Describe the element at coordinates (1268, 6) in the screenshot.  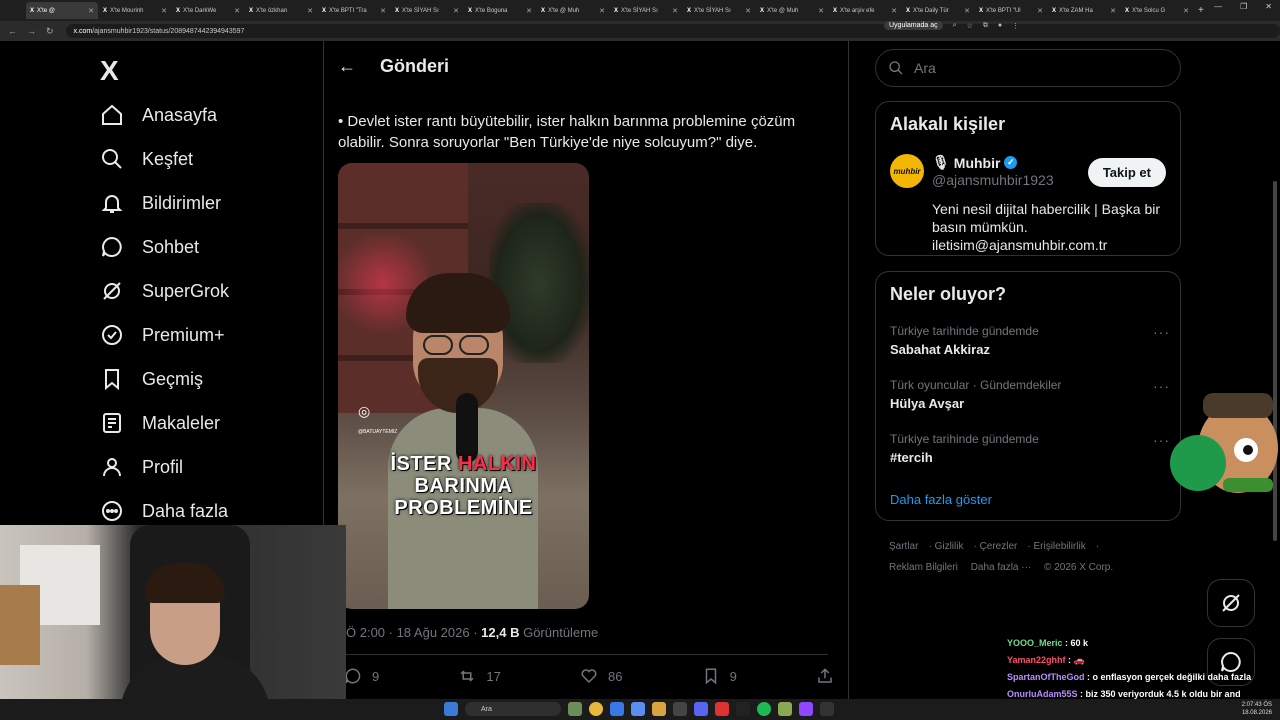
I see `close-window-icon: ✕` at that location.